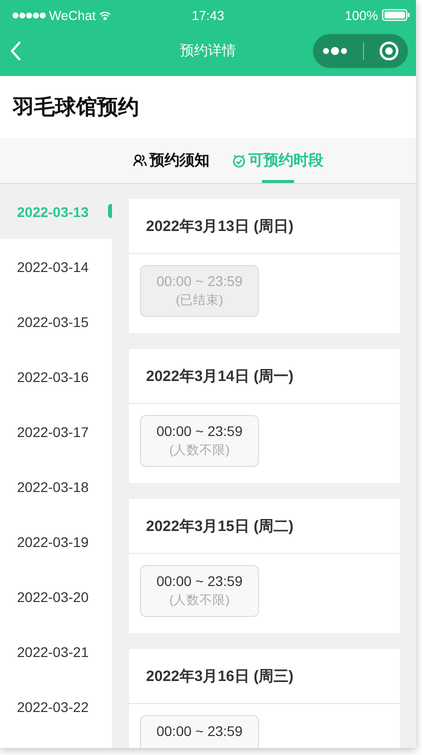  Describe the element at coordinates (264, 226) in the screenshot. I see `day-title: 2022年3月13日 (周日)` at that location.